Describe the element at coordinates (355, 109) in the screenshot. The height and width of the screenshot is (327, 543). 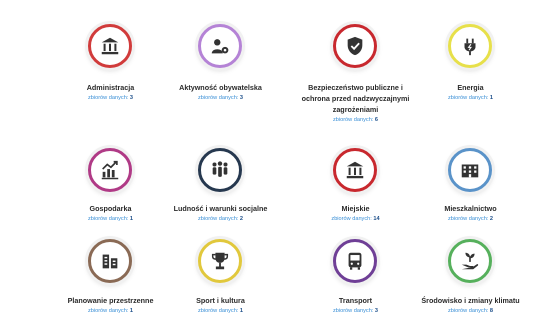
I see `category-title-line: zagrożeniami` at that location.